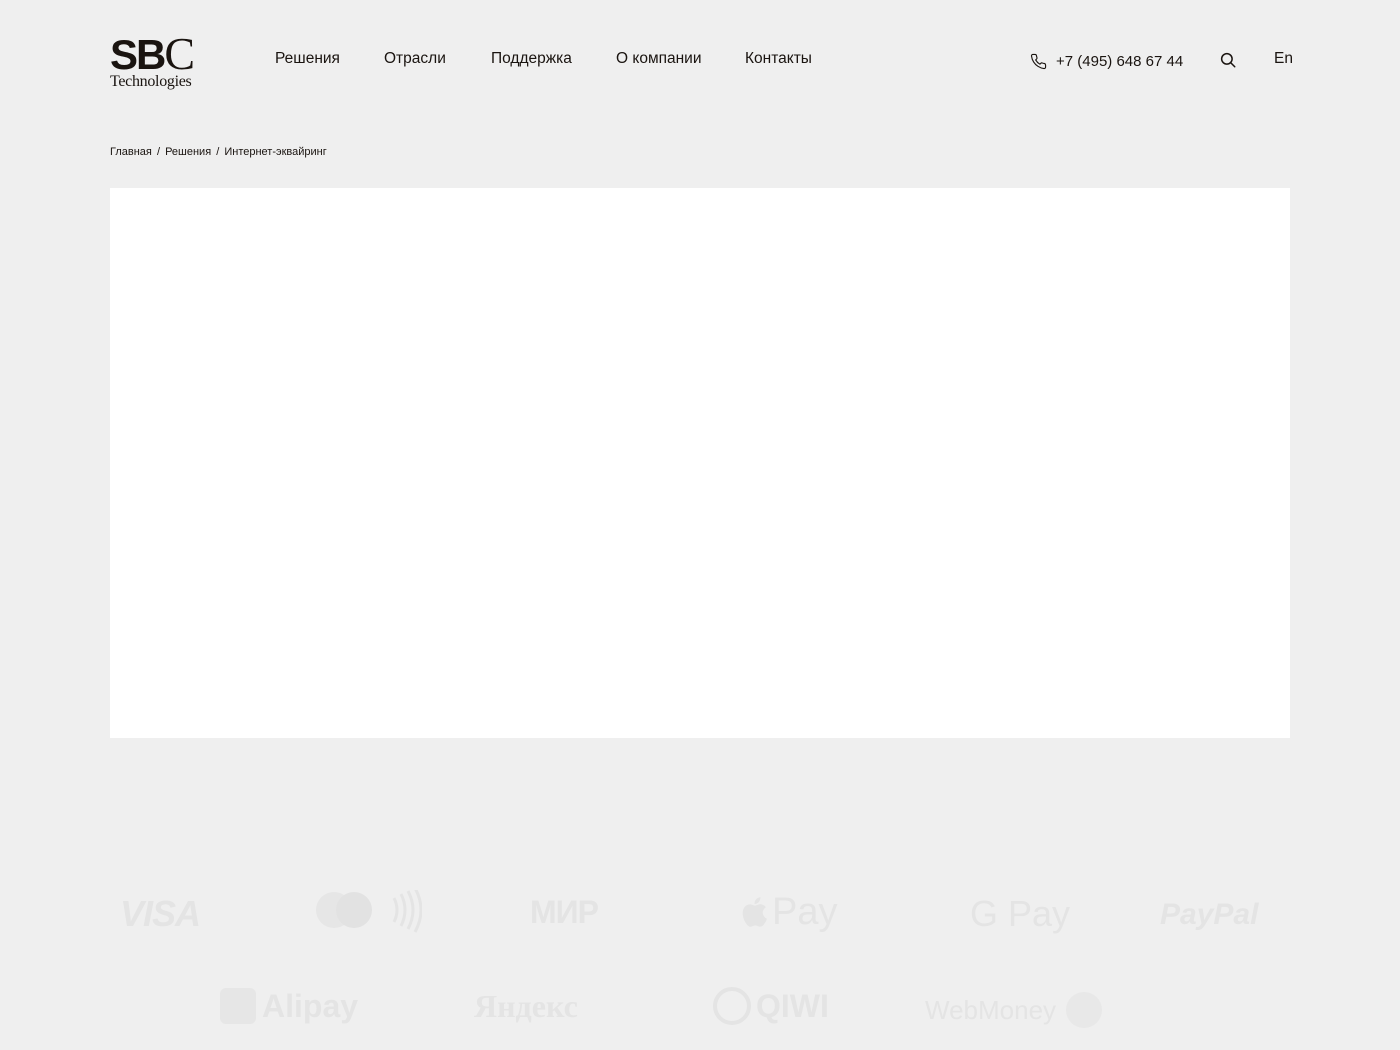 This screenshot has width=1400, height=1050. Describe the element at coordinates (1084, 1010) in the screenshot. I see `webmoney-globe-icon` at that location.